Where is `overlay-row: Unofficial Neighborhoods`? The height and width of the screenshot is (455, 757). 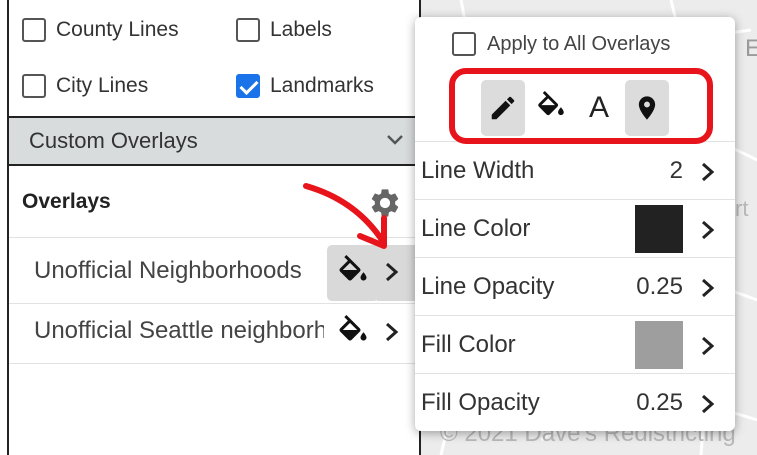
overlay-row: Unofficial Neighborhoods is located at coordinates (215, 272).